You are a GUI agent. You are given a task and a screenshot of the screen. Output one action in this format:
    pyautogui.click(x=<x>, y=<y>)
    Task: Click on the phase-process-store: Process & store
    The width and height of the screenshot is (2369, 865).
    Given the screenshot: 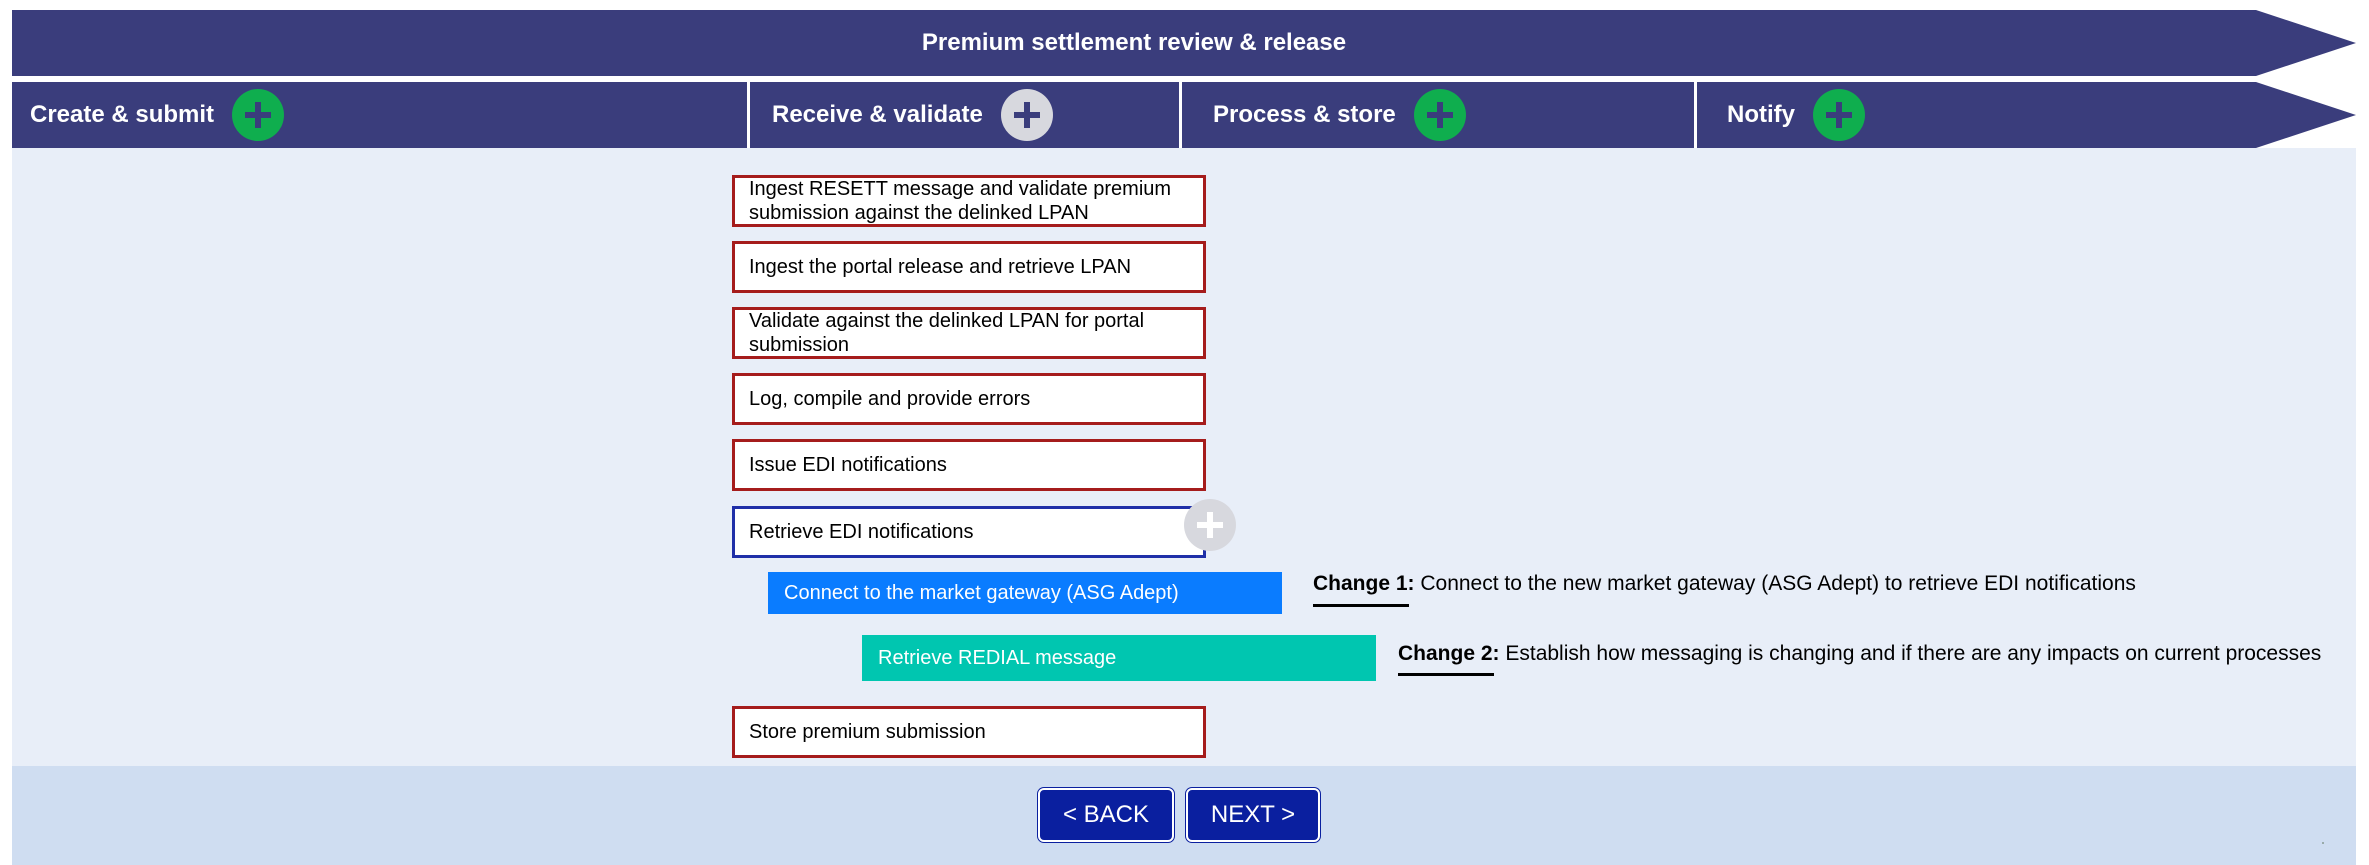 What is the action you would take?
    pyautogui.click(x=1339, y=115)
    